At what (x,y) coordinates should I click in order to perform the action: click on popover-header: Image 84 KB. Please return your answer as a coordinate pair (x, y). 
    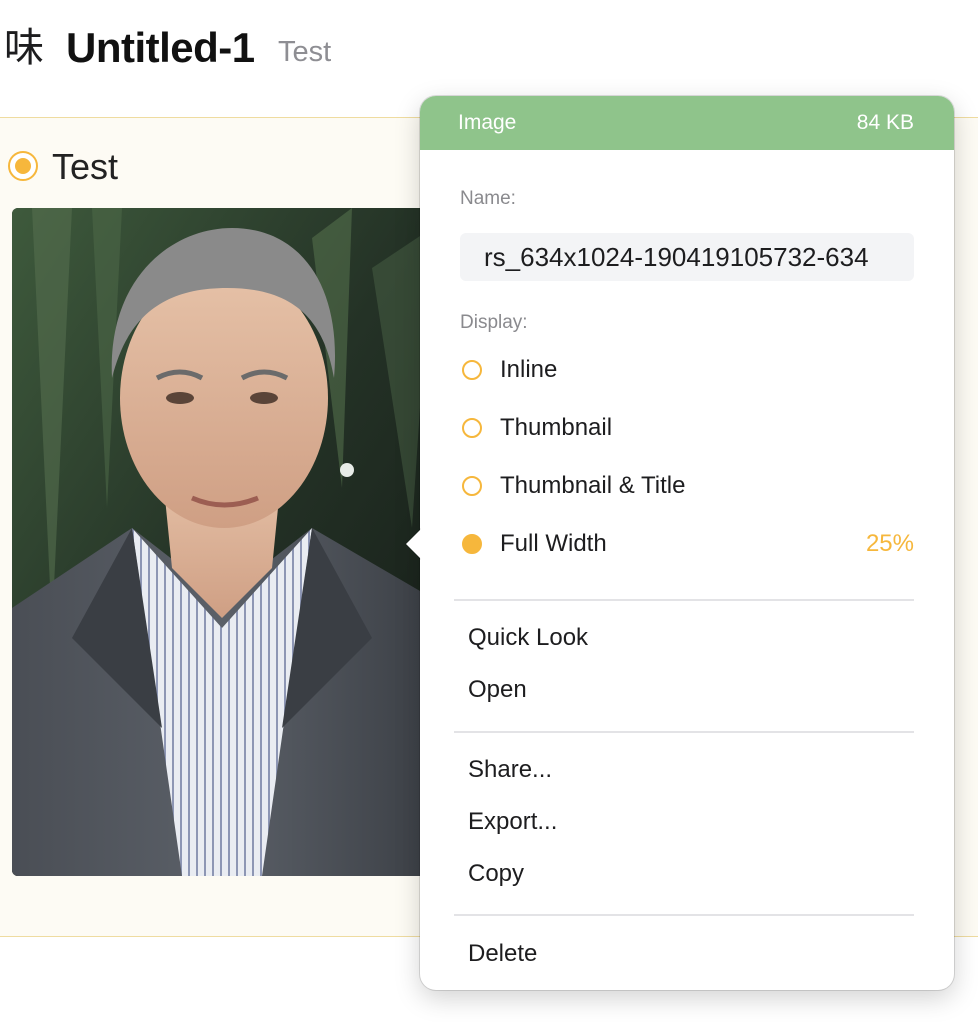
    Looking at the image, I should click on (687, 123).